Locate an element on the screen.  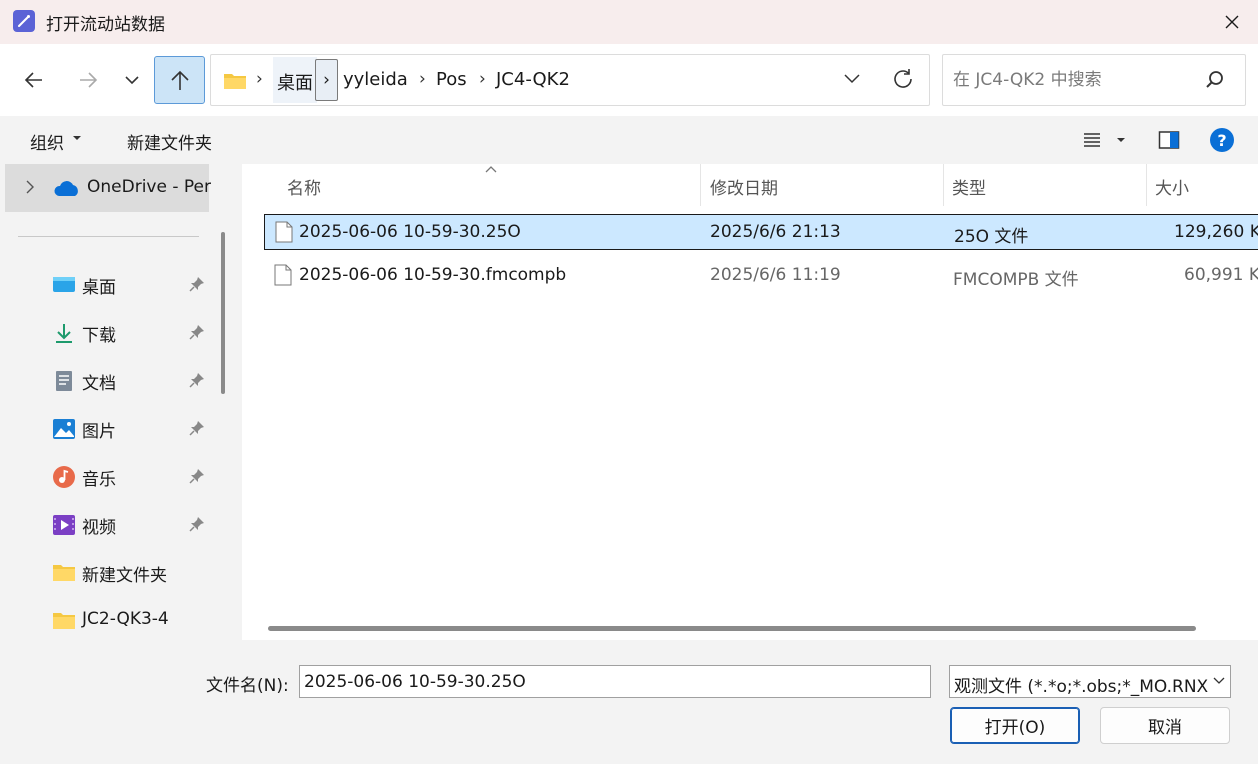
organize-button: 组织 is located at coordinates (47, 141).